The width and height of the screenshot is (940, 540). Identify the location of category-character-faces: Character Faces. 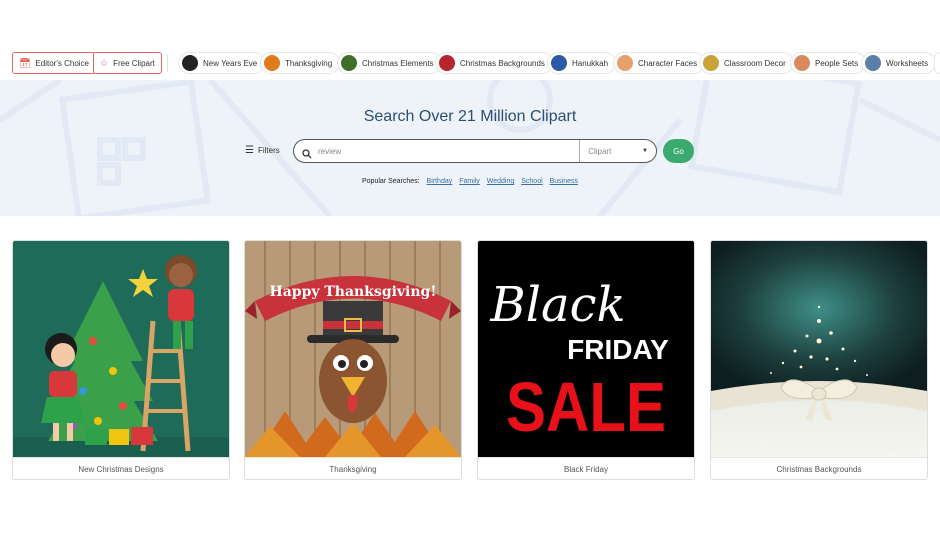
(659, 63).